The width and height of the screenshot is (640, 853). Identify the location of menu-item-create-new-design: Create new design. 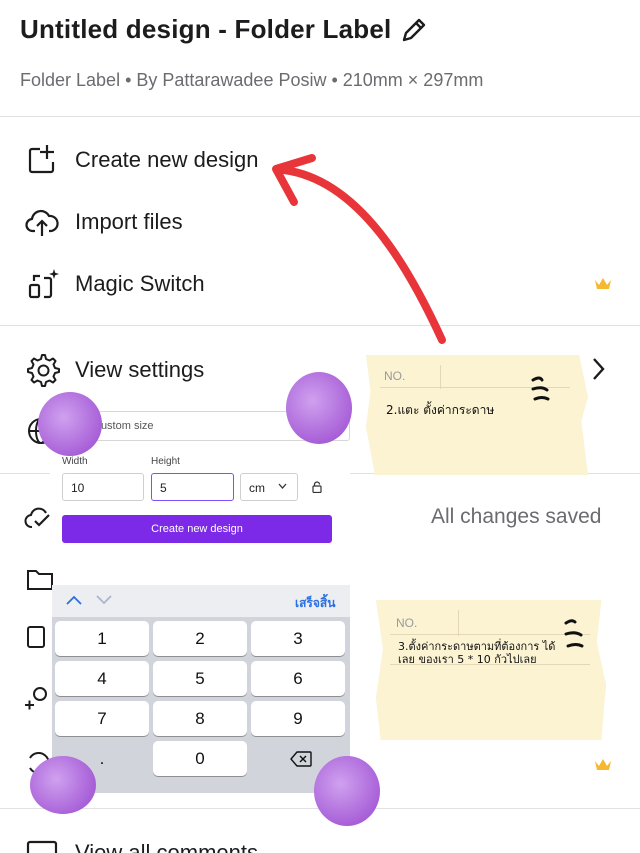
(320, 160).